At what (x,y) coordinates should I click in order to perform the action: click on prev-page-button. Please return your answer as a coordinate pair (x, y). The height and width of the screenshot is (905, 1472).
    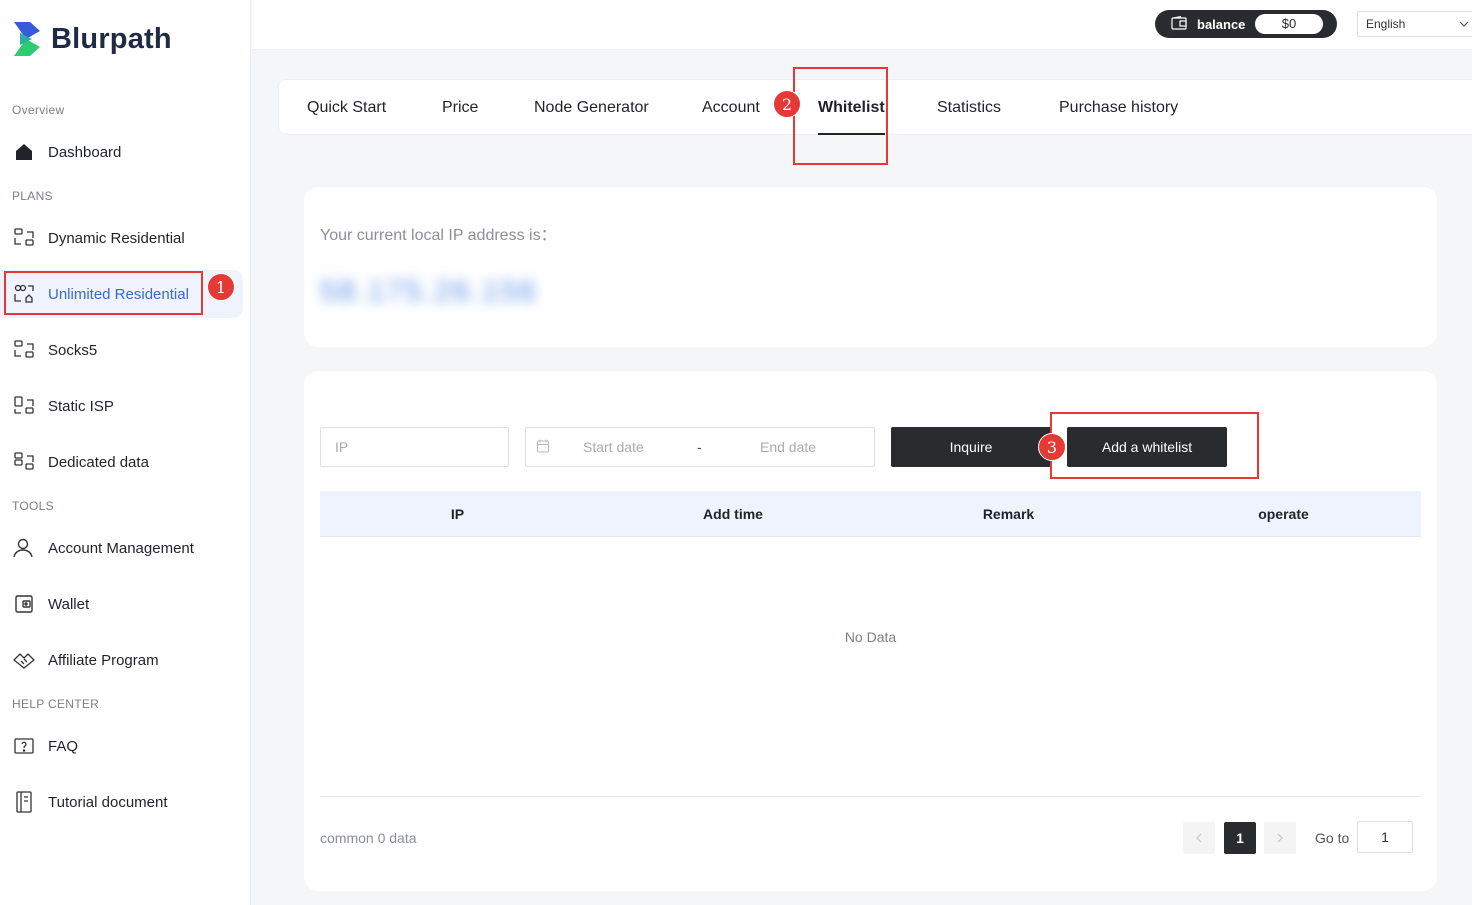
    Looking at the image, I should click on (1199, 838).